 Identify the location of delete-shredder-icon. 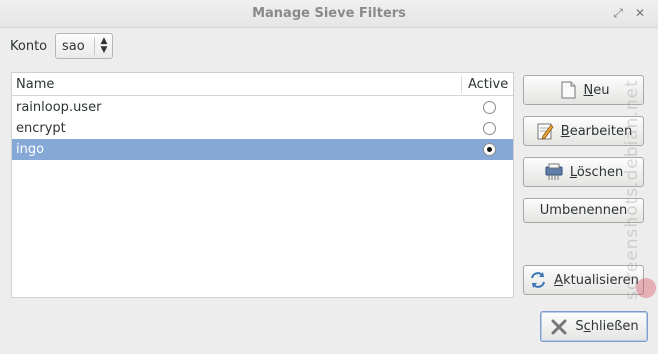
(554, 171).